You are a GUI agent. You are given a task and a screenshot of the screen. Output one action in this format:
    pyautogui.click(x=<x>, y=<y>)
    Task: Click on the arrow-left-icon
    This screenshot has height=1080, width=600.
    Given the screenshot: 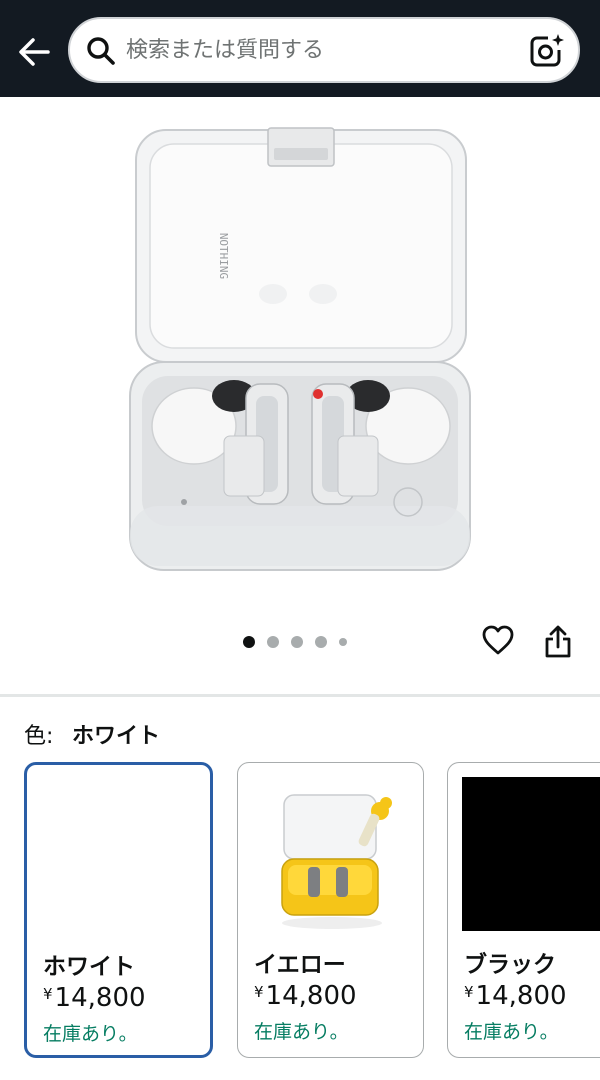 What is the action you would take?
    pyautogui.click(x=34, y=52)
    